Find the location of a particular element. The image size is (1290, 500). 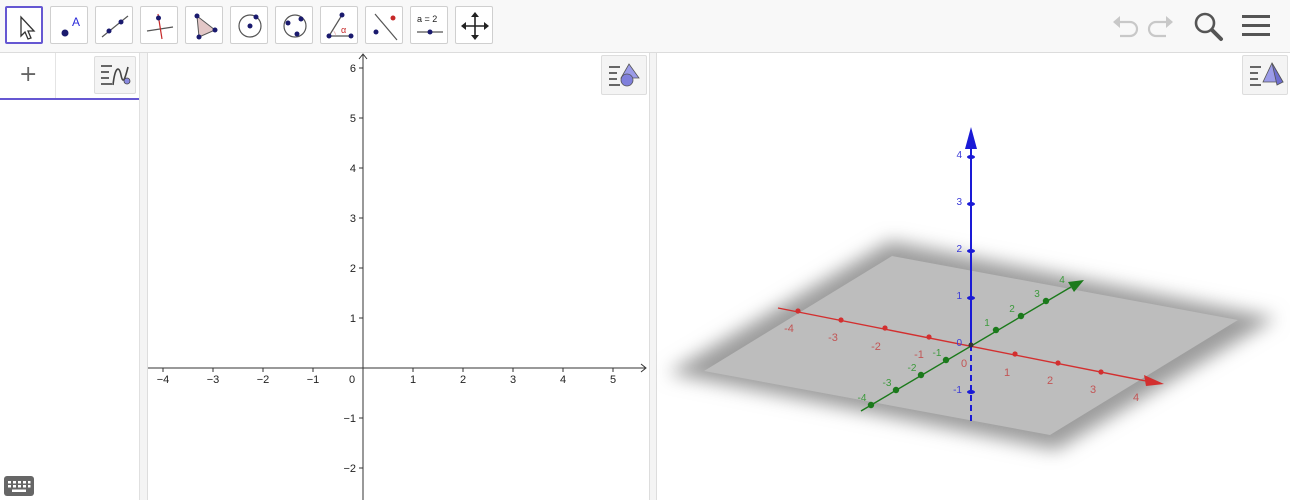

z-axis-3d-arrow is located at coordinates (971, 138).